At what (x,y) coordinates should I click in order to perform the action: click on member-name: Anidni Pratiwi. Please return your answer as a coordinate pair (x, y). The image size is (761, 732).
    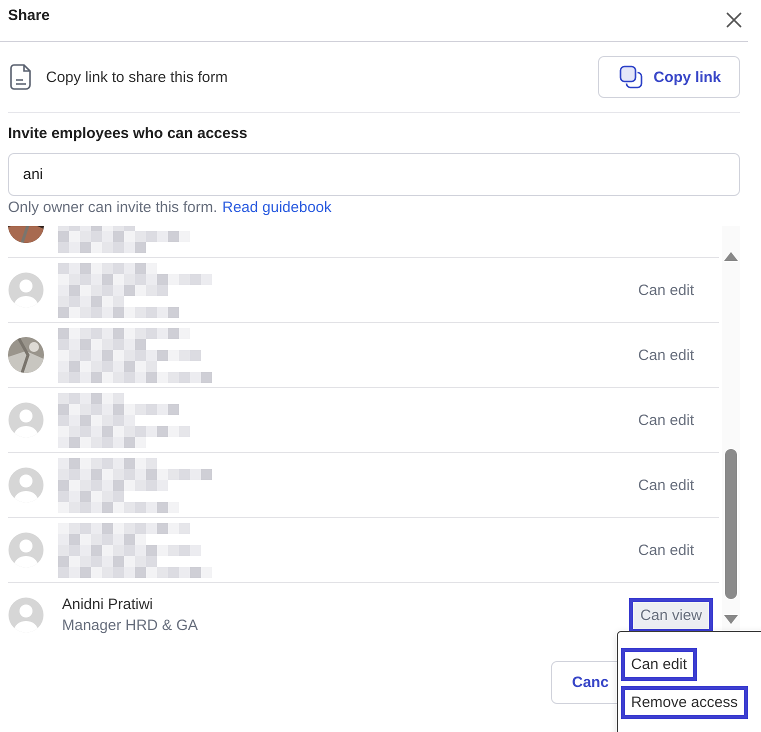
    Looking at the image, I should click on (108, 604).